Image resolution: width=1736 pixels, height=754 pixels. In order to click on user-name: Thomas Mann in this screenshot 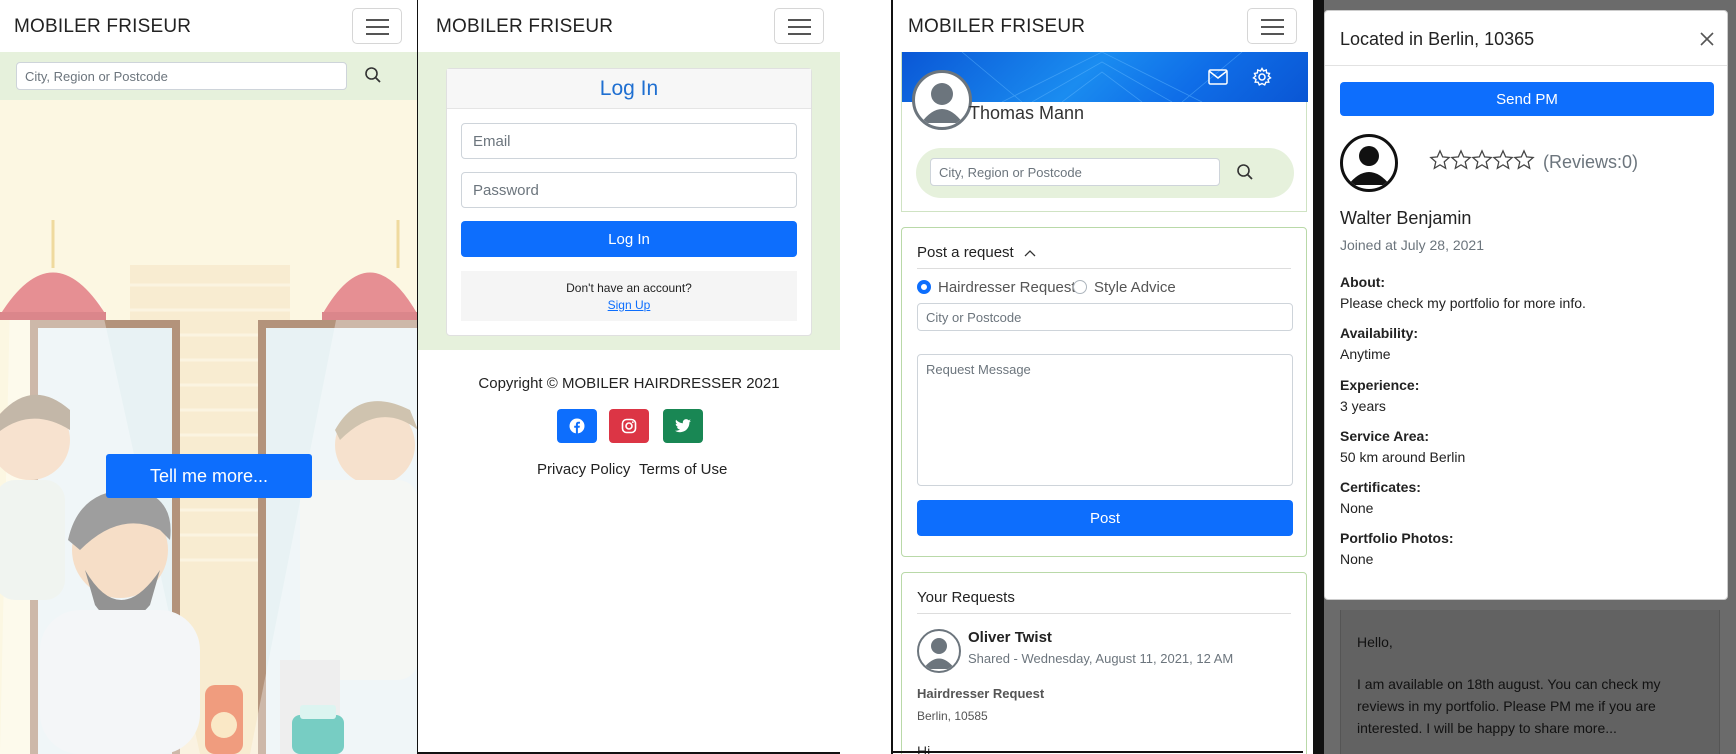, I will do `click(1027, 113)`.